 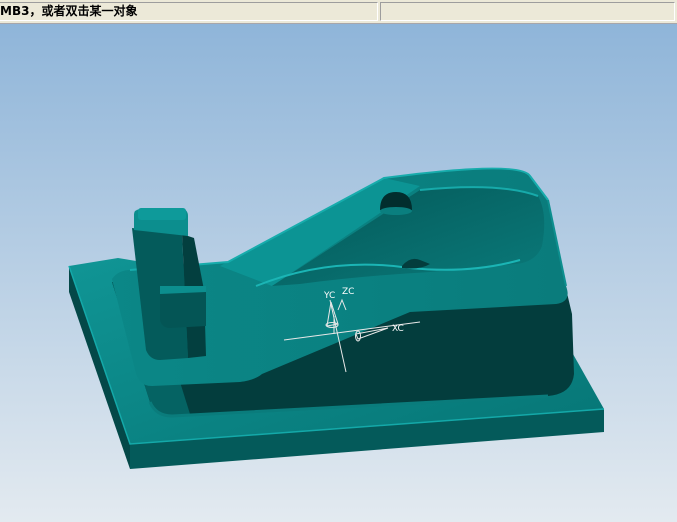 What do you see at coordinates (189, 11) in the screenshot?
I see `status-prompt: MB3，或者双击某一对象` at bounding box center [189, 11].